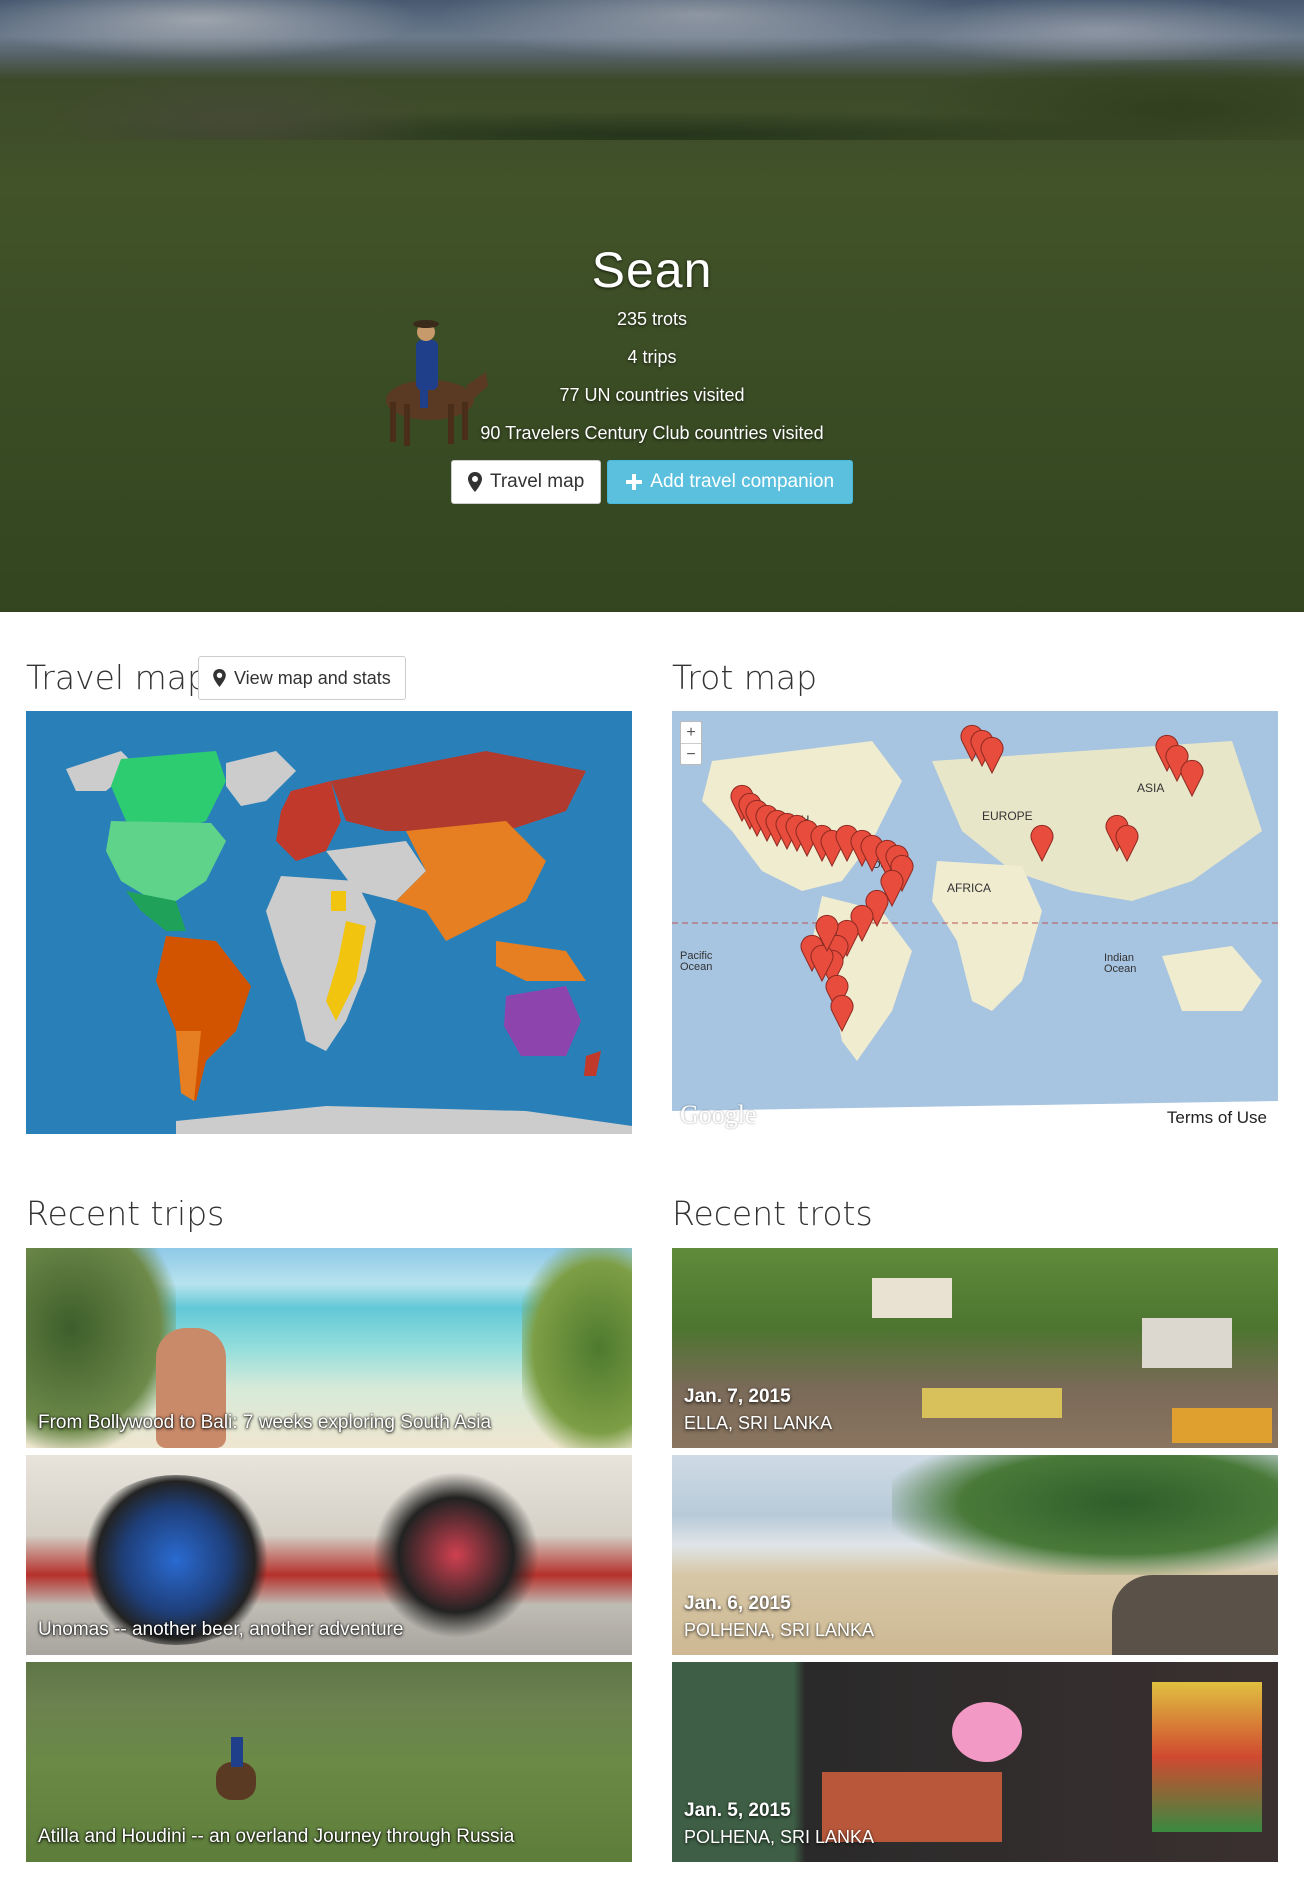  Describe the element at coordinates (1216, 1118) in the screenshot. I see `terms-of-use-link: Terms of Use` at that location.